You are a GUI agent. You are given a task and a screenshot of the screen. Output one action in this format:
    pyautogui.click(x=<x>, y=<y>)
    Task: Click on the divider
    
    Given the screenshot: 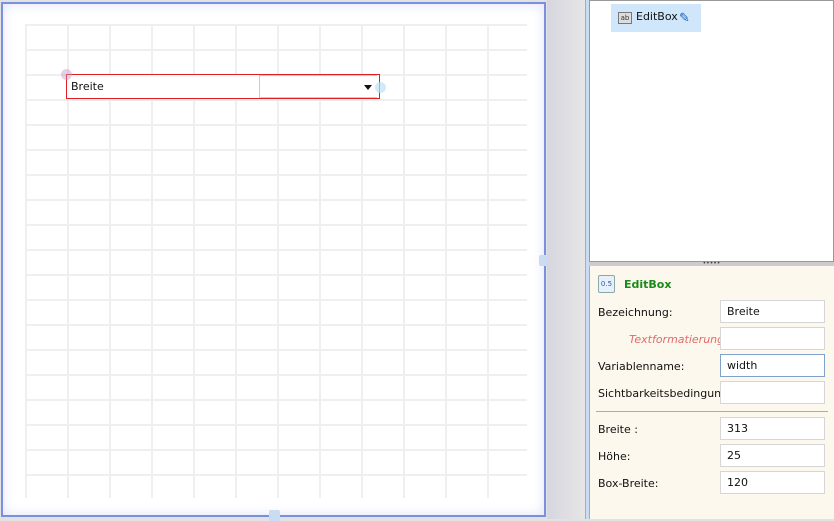 What is the action you would take?
    pyautogui.click(x=712, y=411)
    